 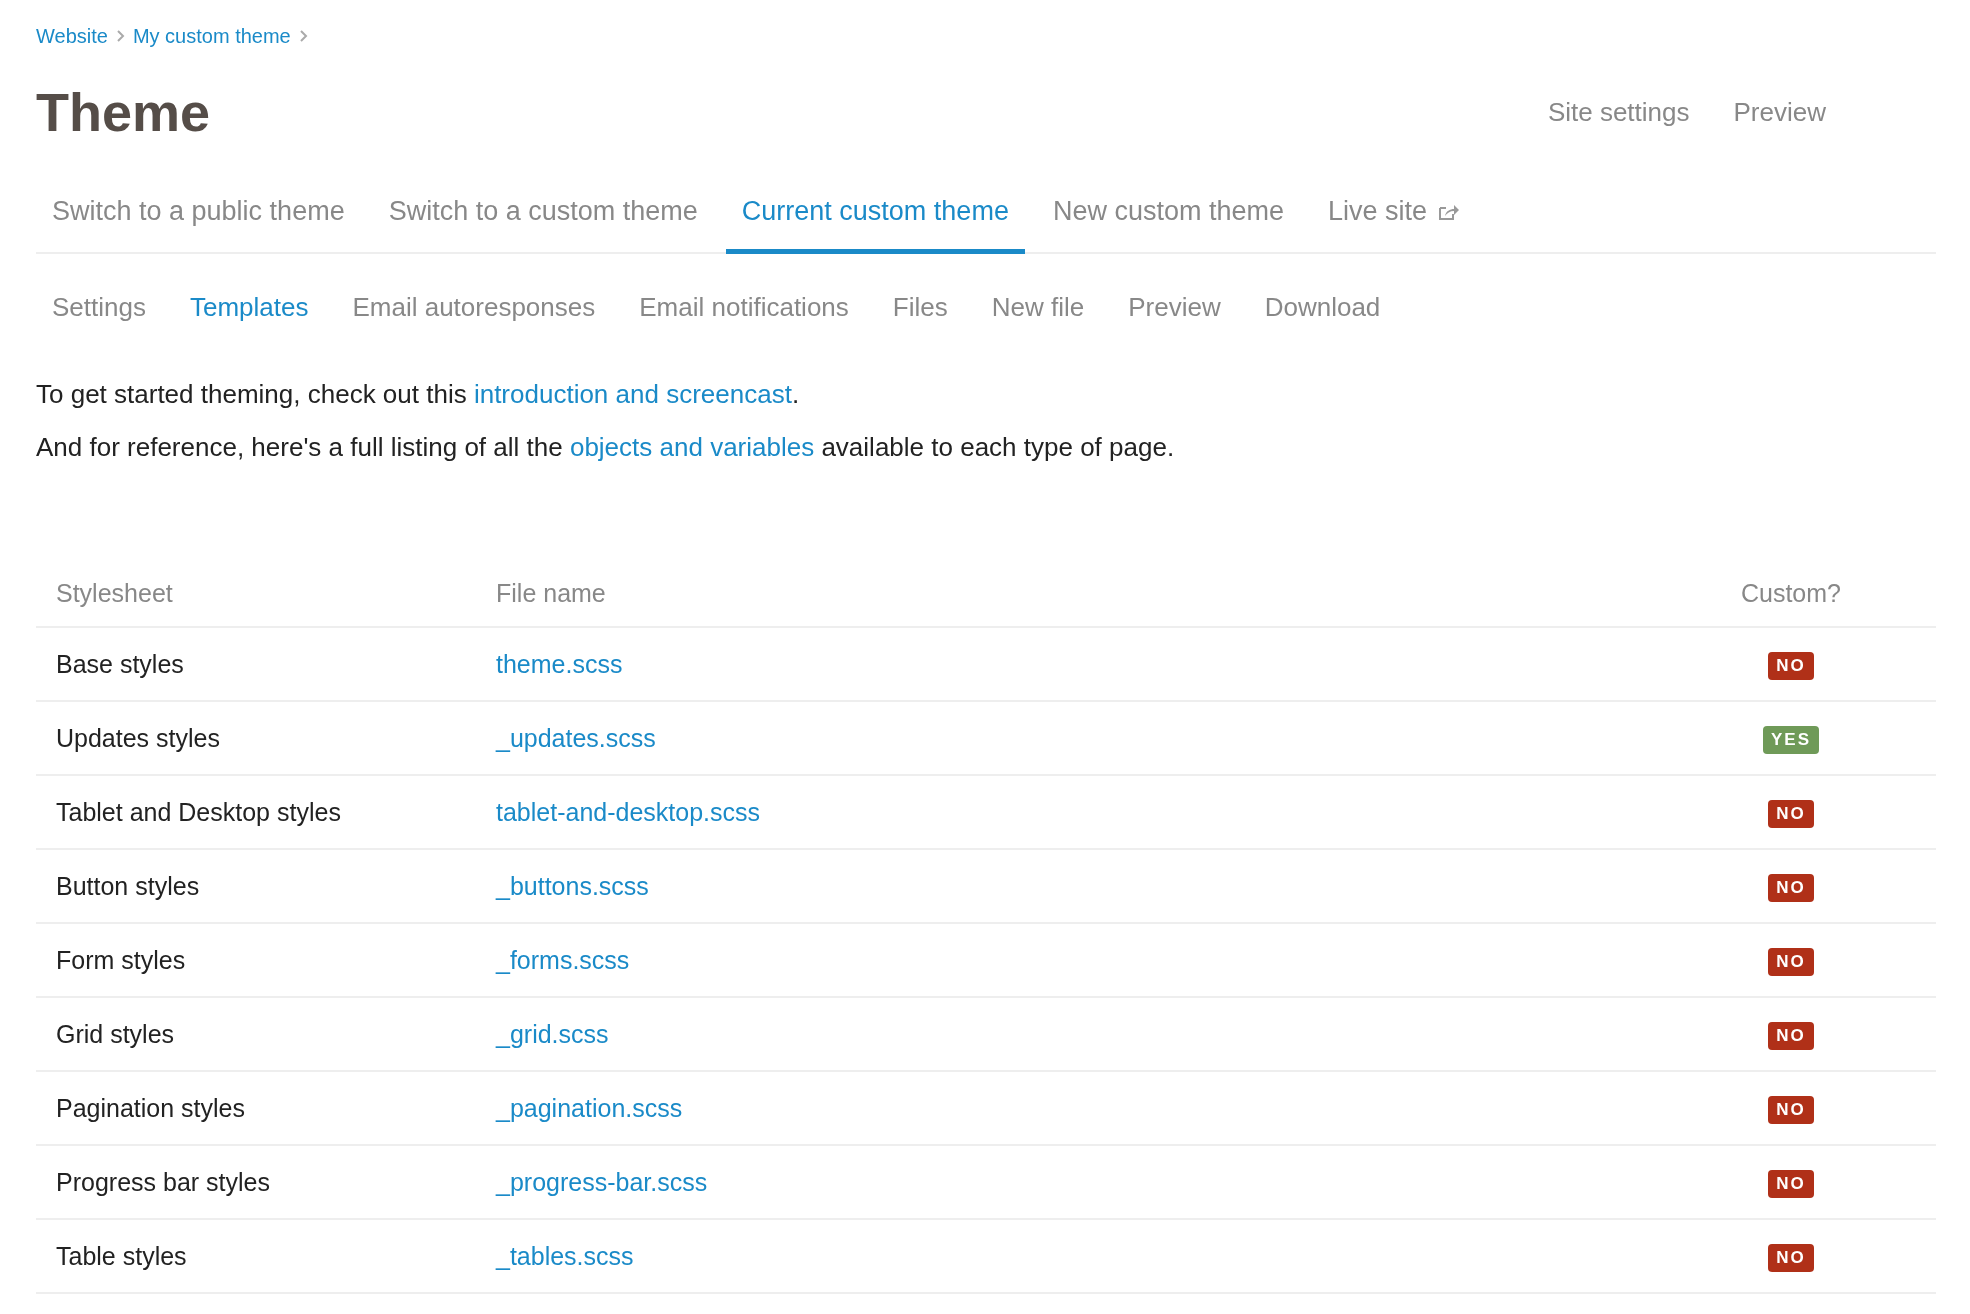 I want to click on status-badge: YES, so click(x=1791, y=740).